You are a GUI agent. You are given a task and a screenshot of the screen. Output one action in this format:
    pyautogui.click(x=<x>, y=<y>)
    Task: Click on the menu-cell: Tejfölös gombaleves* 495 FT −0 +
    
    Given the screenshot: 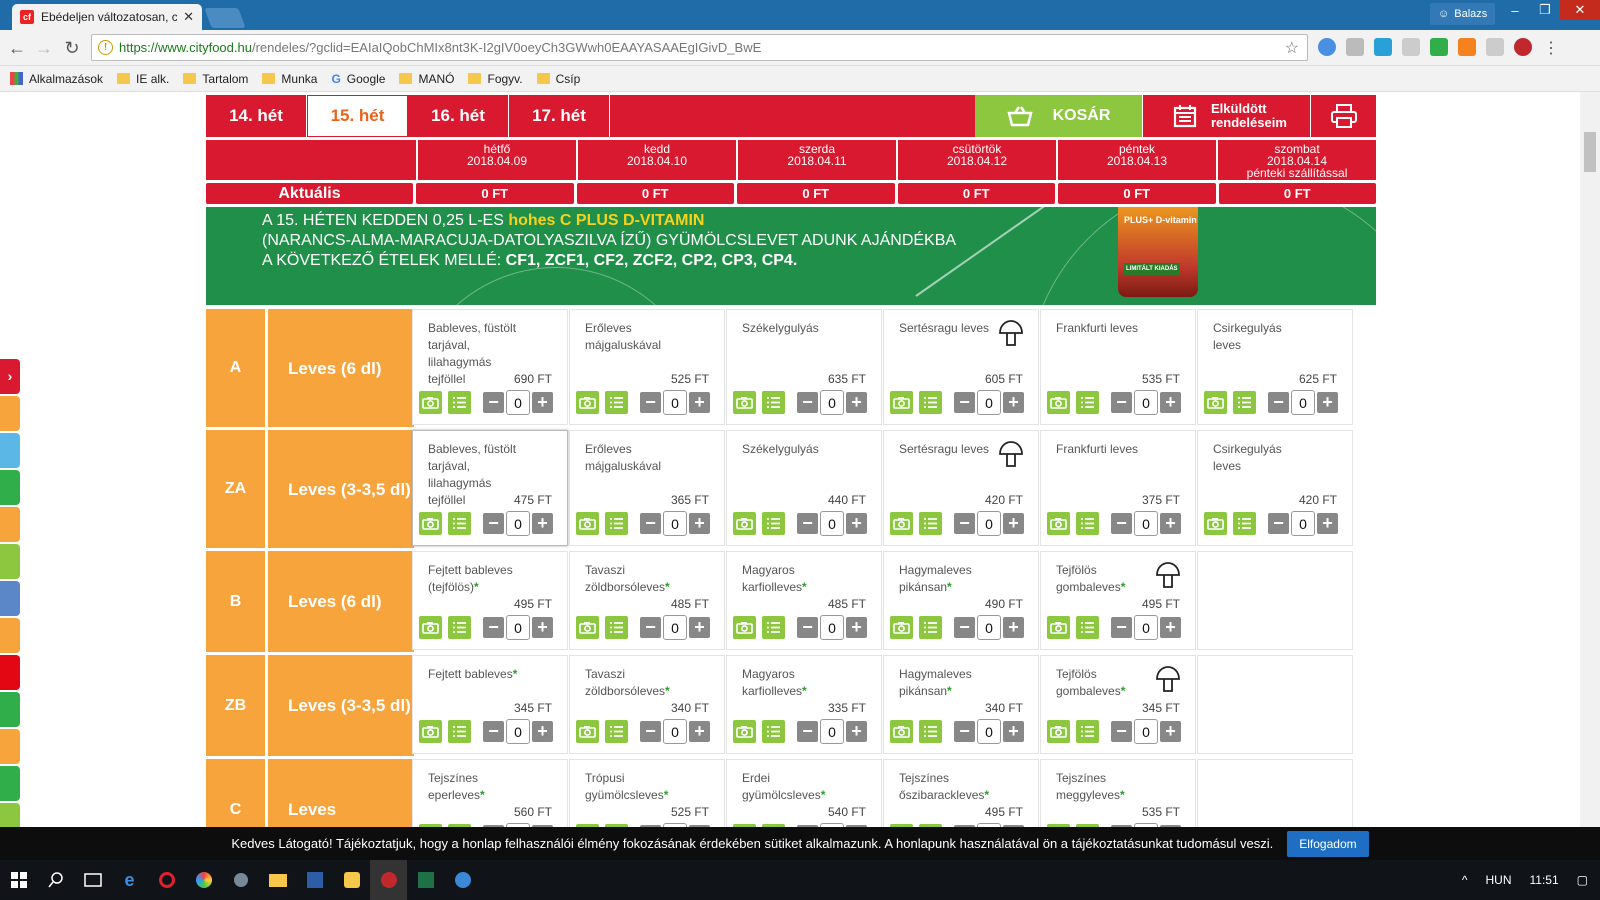 What is the action you would take?
    pyautogui.click(x=1118, y=600)
    